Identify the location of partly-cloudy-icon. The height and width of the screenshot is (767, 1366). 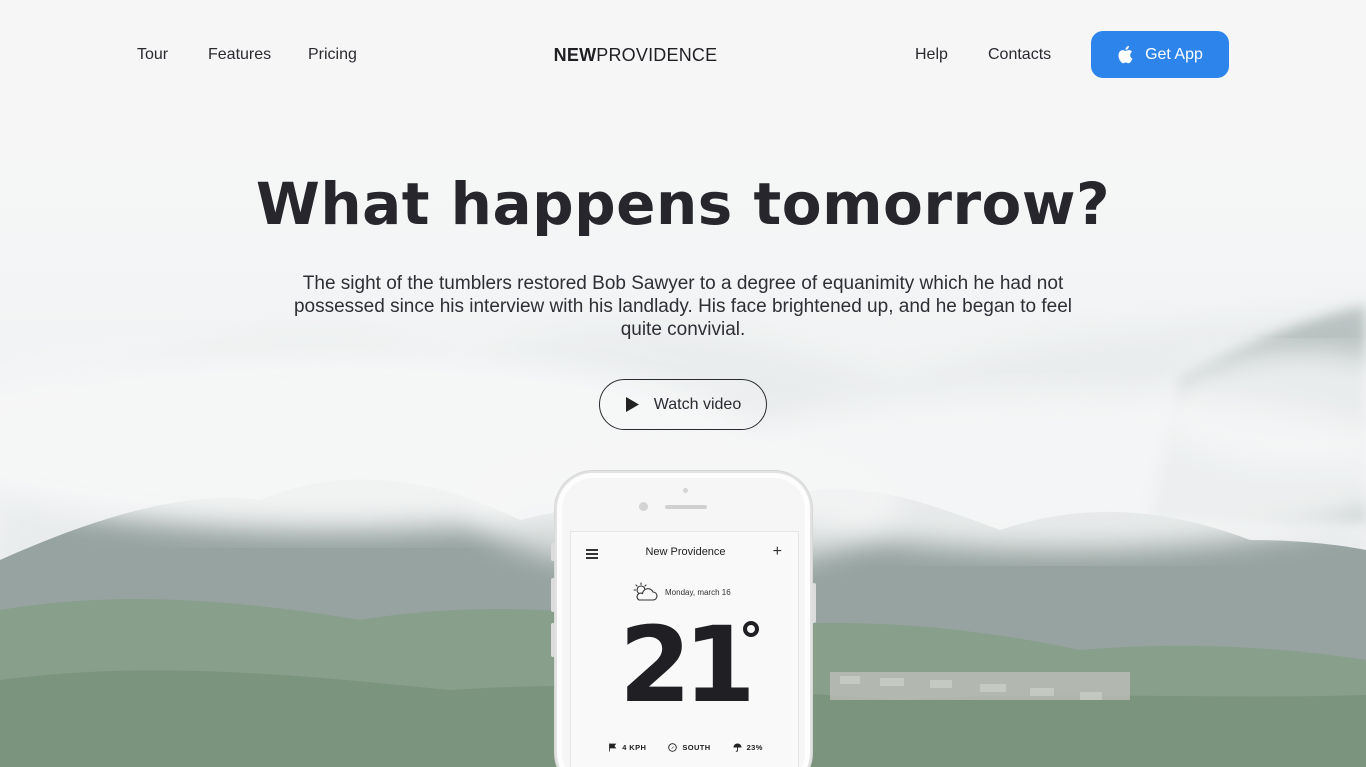
(645, 591).